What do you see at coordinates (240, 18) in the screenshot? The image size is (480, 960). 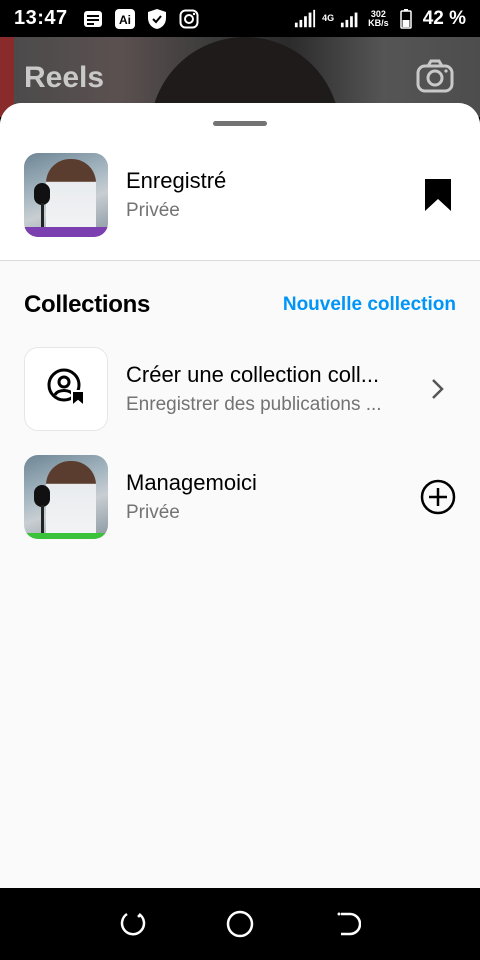 I see `status-bar: 13:47 Ai 4G 302 KB/s 42 %` at bounding box center [240, 18].